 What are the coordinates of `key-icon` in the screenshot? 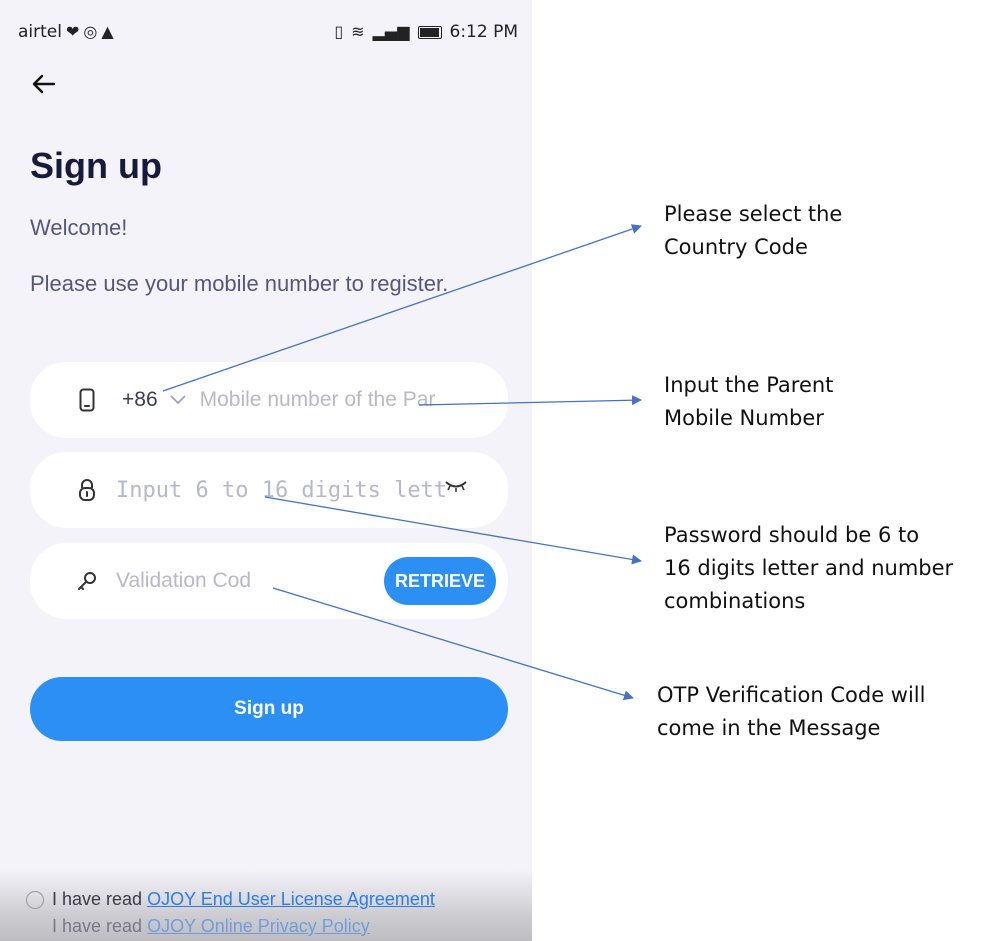 It's located at (87, 581).